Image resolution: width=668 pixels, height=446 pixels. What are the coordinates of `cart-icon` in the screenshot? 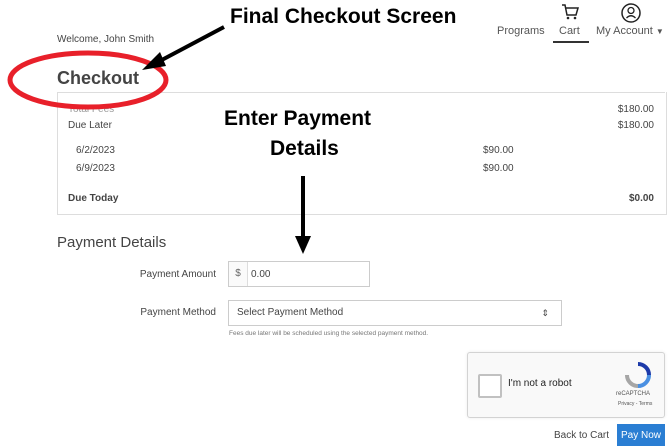 It's located at (570, 14).